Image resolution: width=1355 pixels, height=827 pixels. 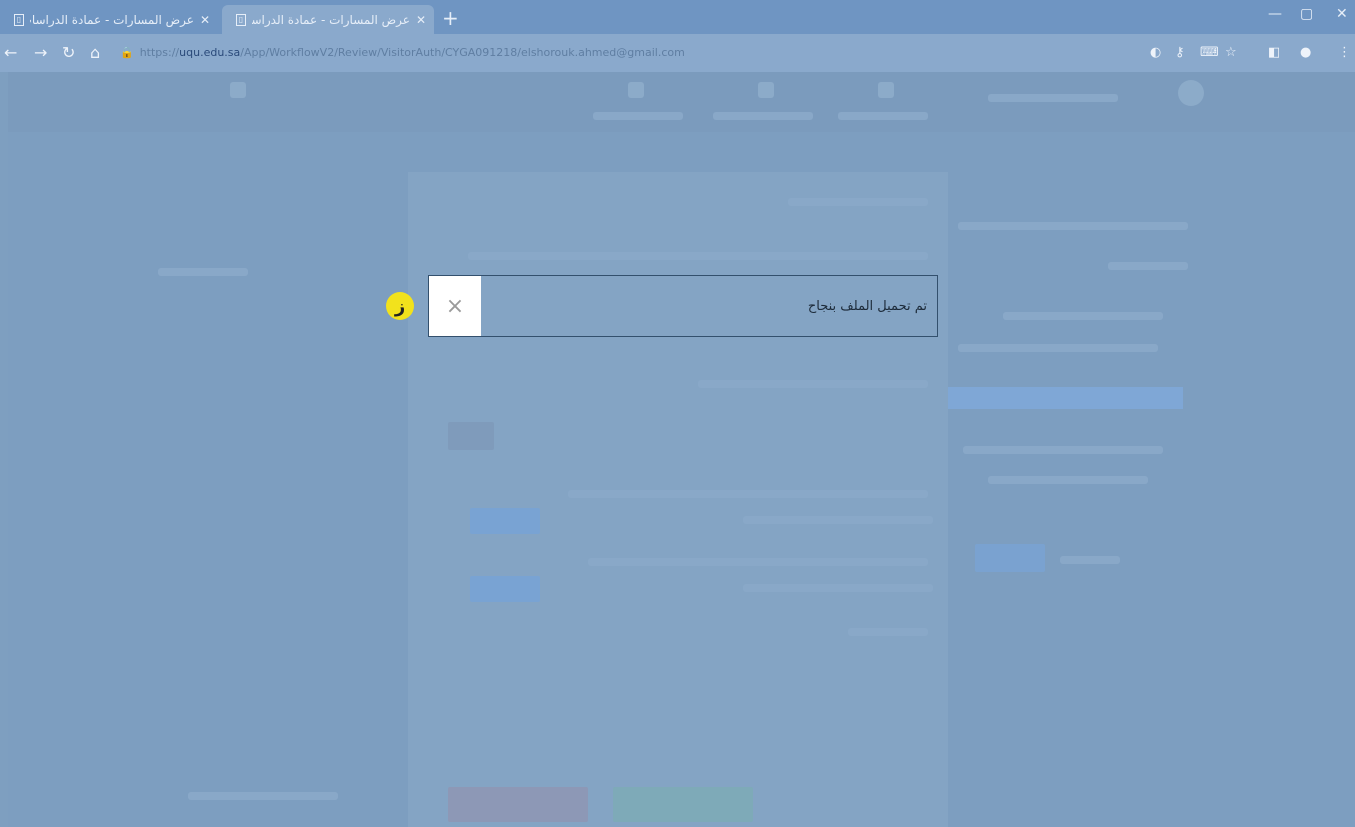 I want to click on close-icon: ×, so click(x=455, y=306).